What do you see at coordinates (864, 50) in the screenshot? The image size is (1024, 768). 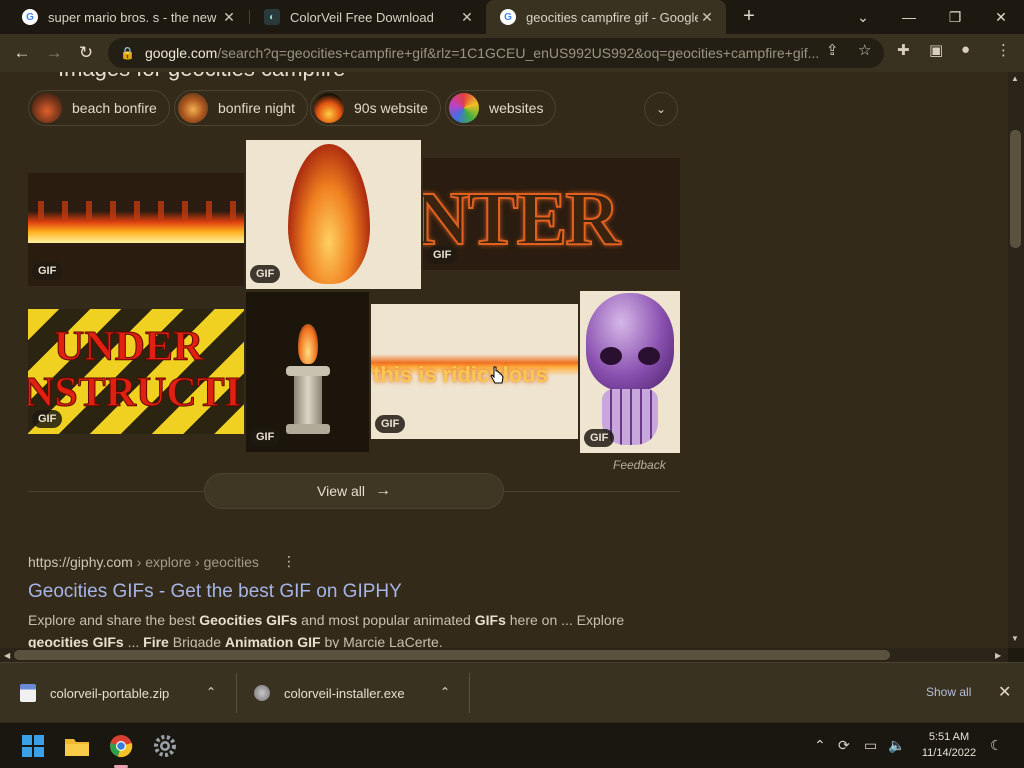 I see `bookmark-star-icon: ☆` at bounding box center [864, 50].